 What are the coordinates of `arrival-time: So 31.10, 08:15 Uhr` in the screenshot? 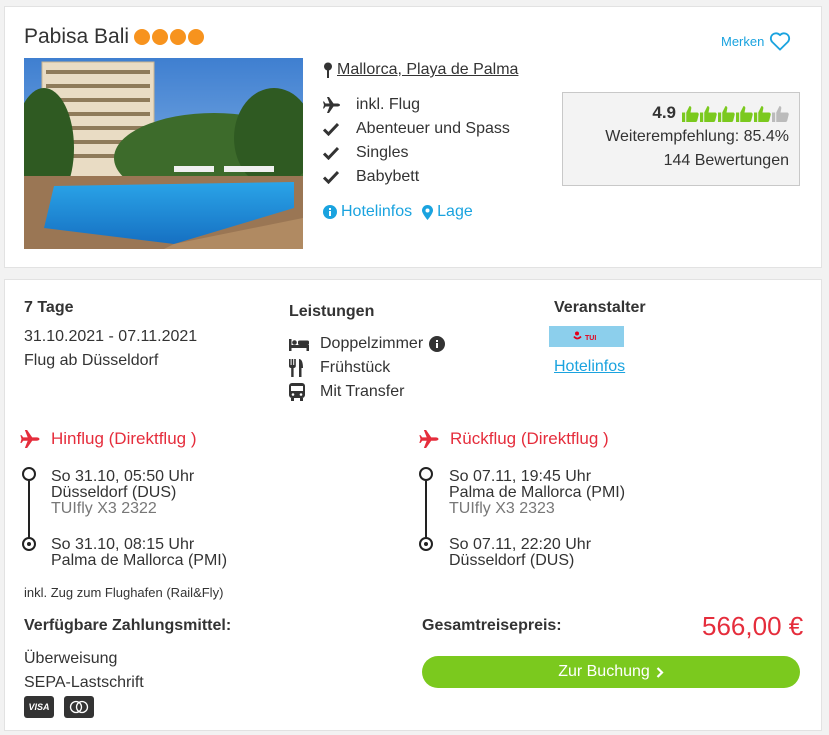 It's located at (123, 544).